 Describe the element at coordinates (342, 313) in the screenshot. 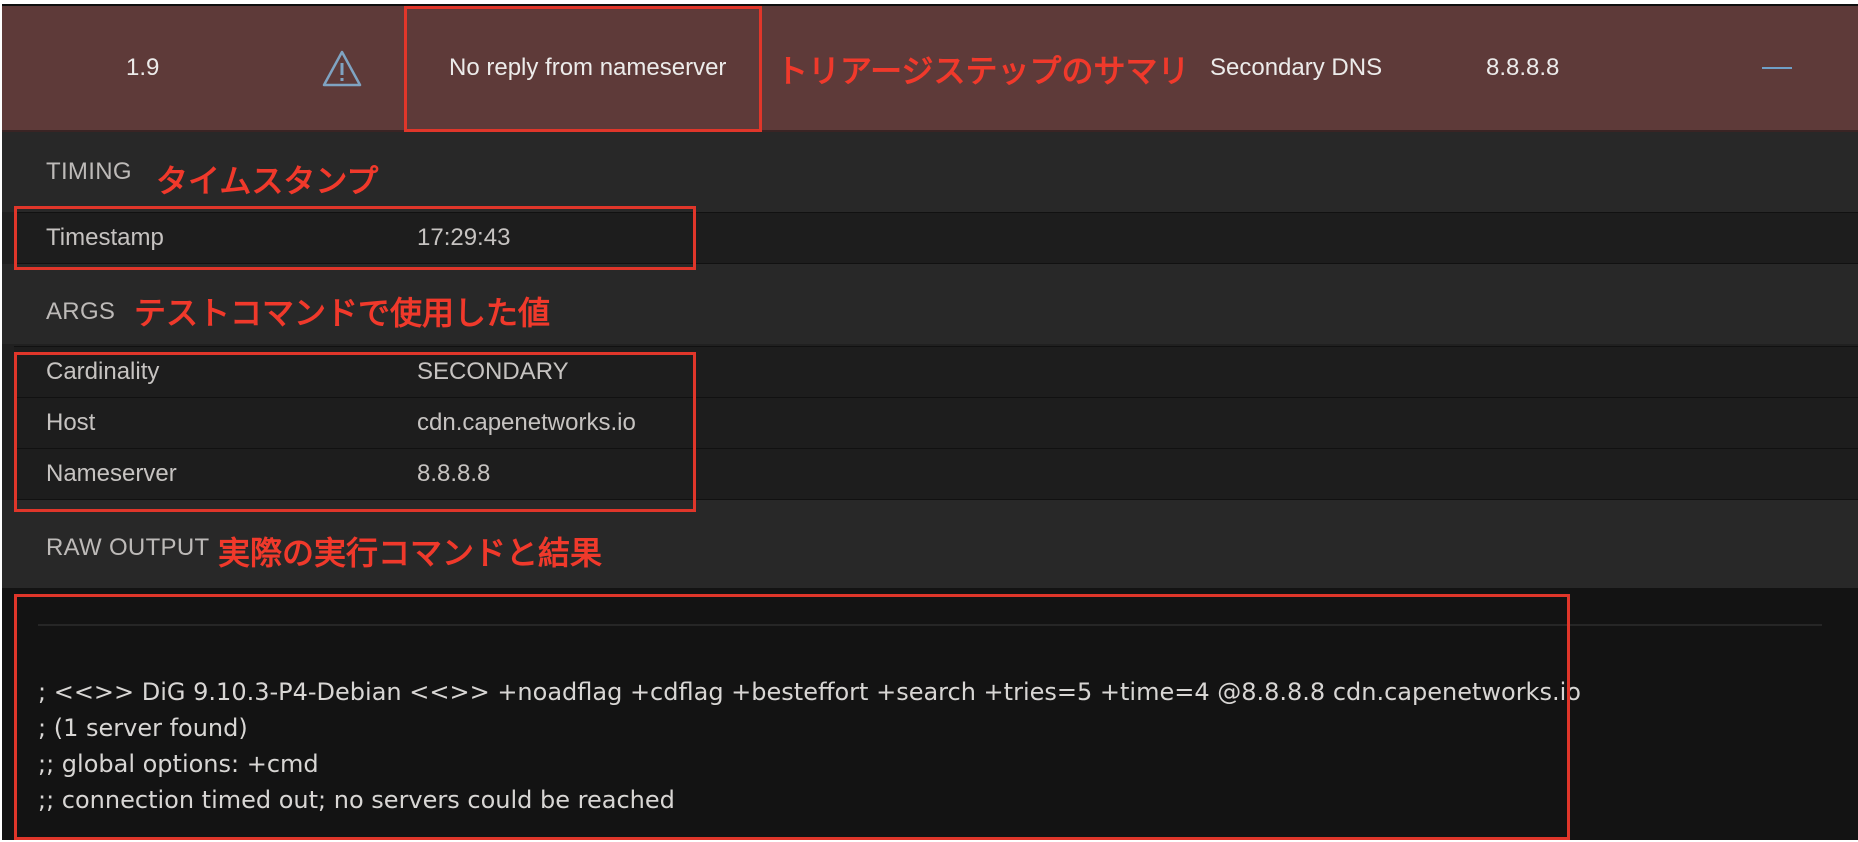

I see `annotation-args-label: テストコマンドで使用した値` at that location.